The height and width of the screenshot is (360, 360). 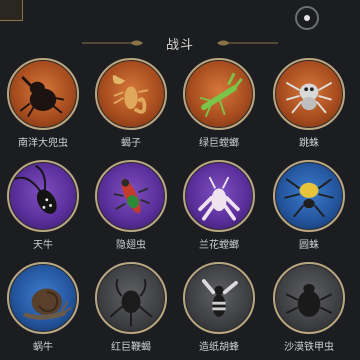 What do you see at coordinates (219, 196) in the screenshot?
I see `orchid-mantis-icon` at bounding box center [219, 196].